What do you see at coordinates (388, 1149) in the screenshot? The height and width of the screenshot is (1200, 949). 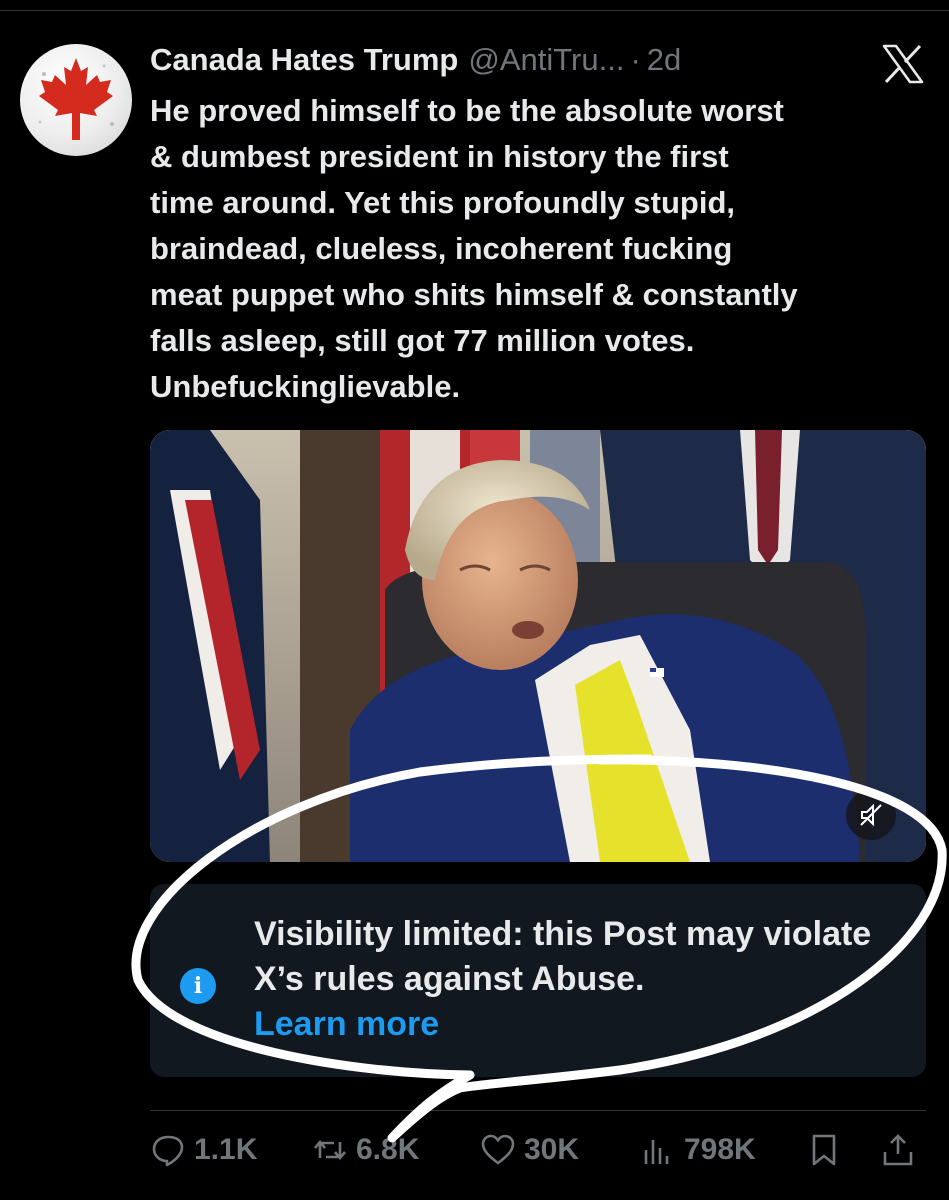 I see `repost-count: 6.8K` at bounding box center [388, 1149].